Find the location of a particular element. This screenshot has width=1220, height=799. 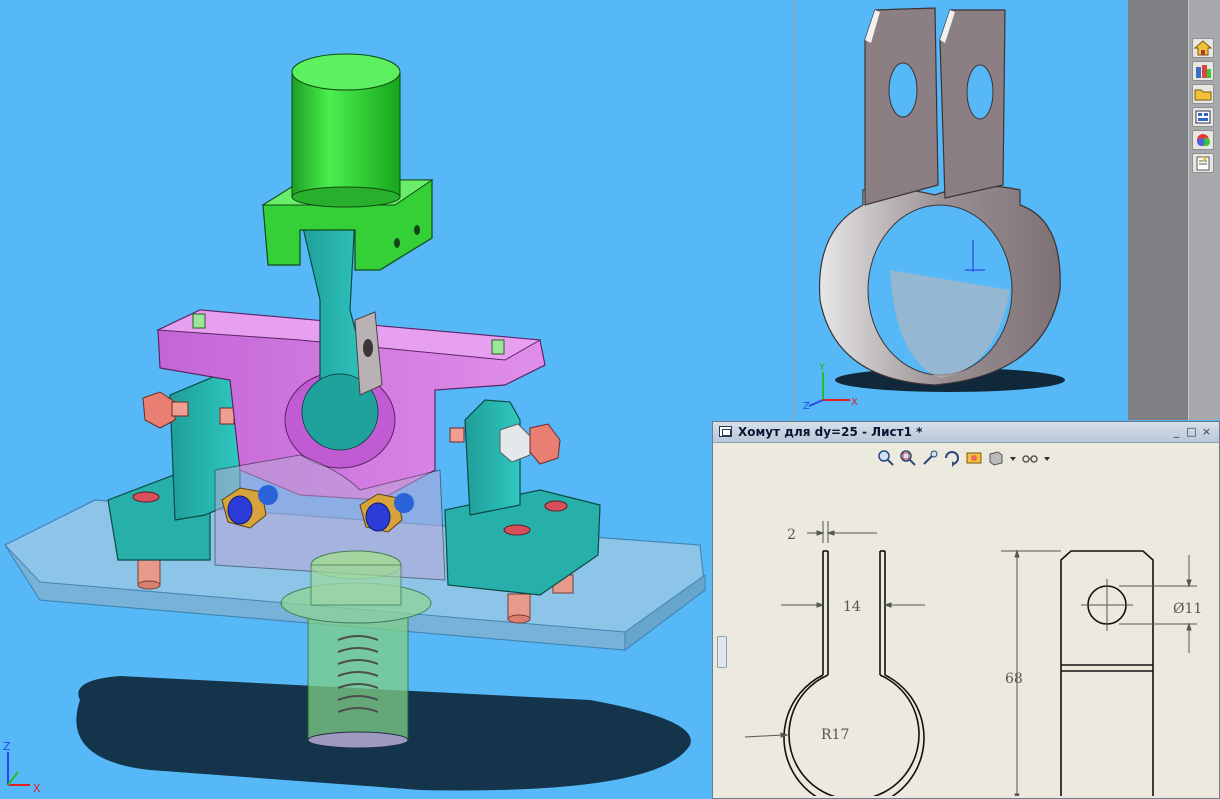

drawing-window-titlebar: Хомут для dy=25 - Лист1 * _ □ × is located at coordinates (966, 432).